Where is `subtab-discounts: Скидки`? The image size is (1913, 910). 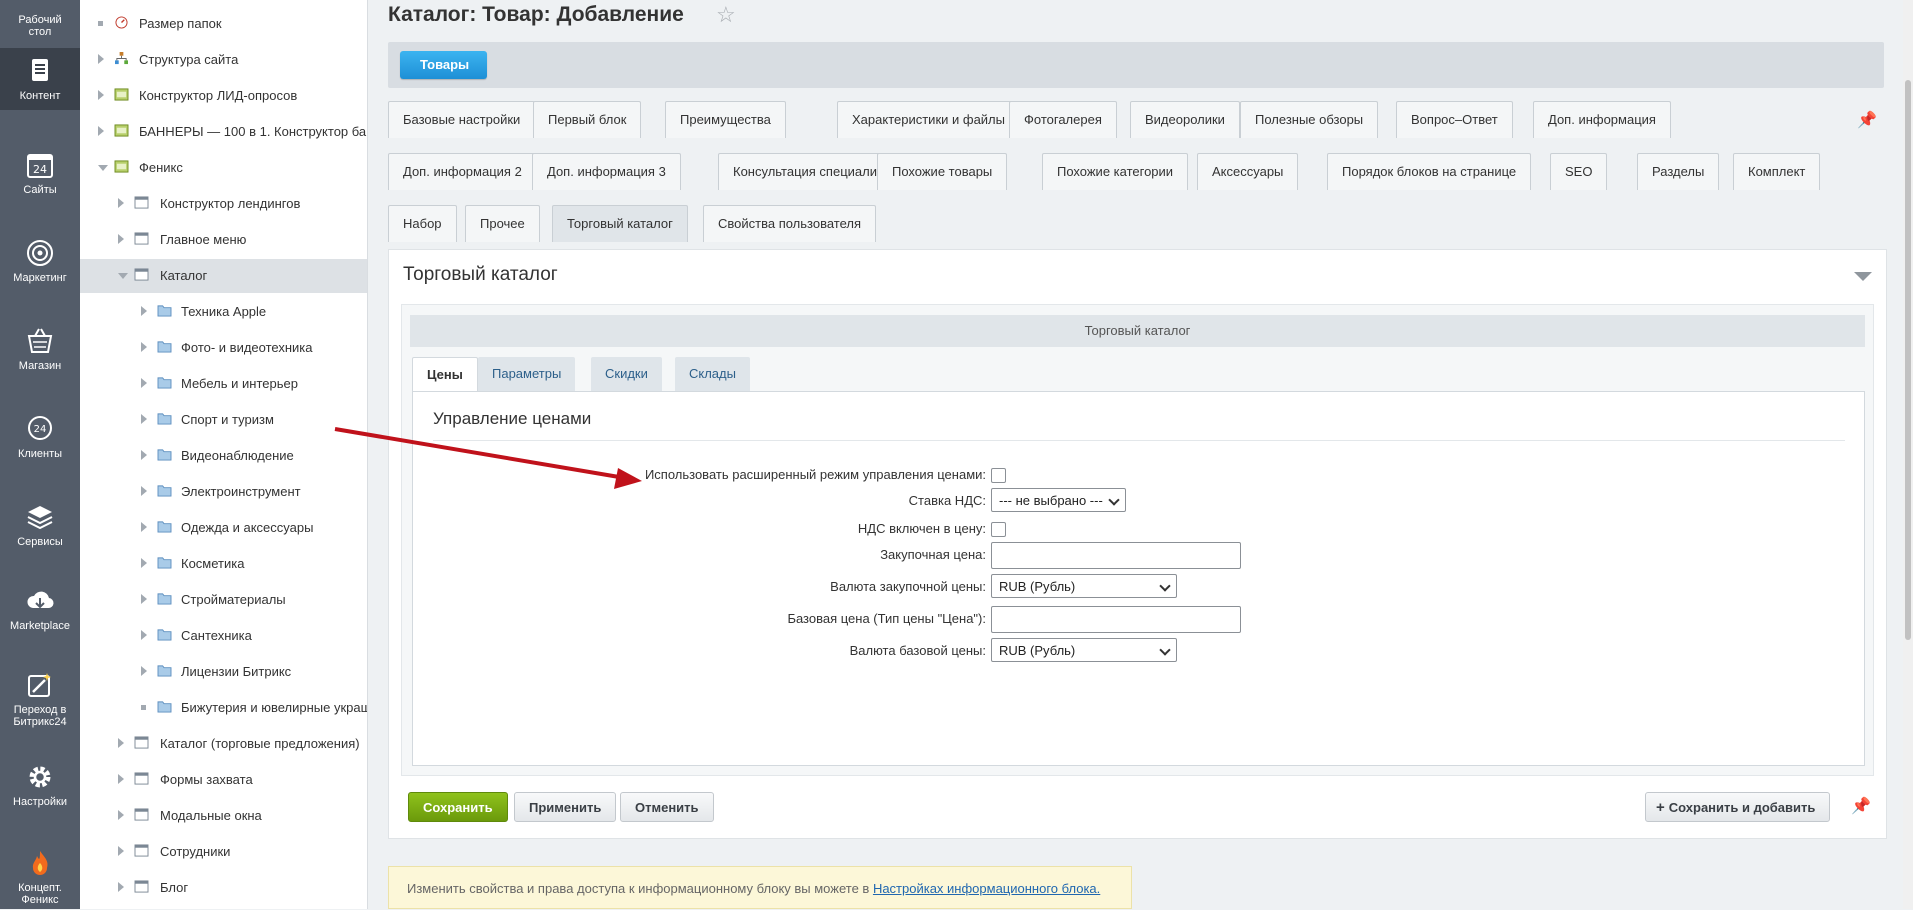 subtab-discounts: Скидки is located at coordinates (626, 374).